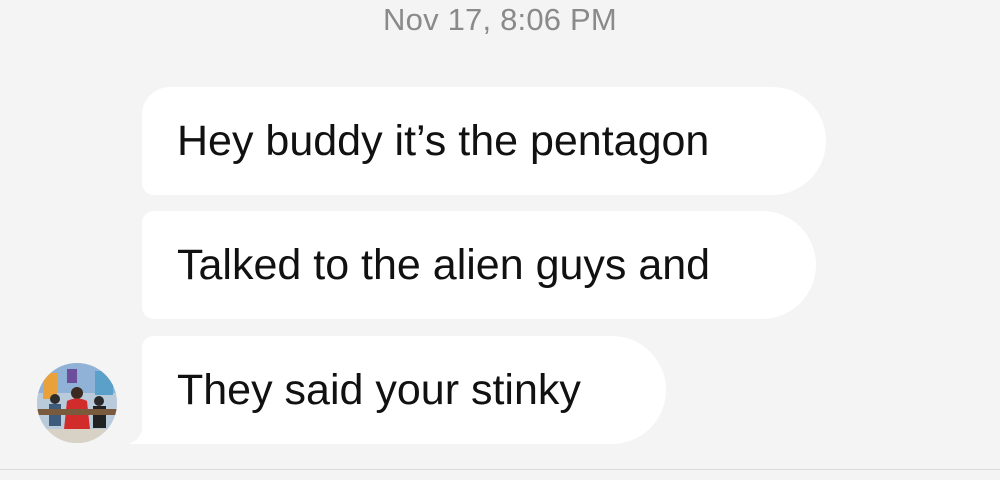  What do you see at coordinates (143, 434) in the screenshot?
I see `bubble-tail` at bounding box center [143, 434].